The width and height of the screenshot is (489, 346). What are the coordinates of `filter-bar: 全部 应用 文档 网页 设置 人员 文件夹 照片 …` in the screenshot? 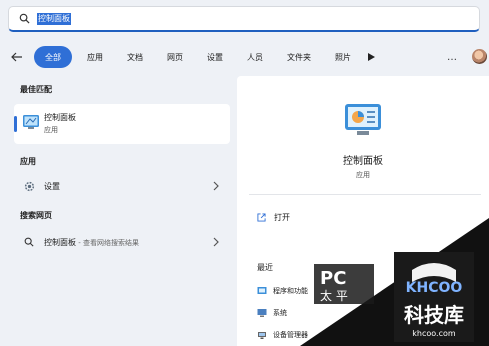 It's located at (246, 57).